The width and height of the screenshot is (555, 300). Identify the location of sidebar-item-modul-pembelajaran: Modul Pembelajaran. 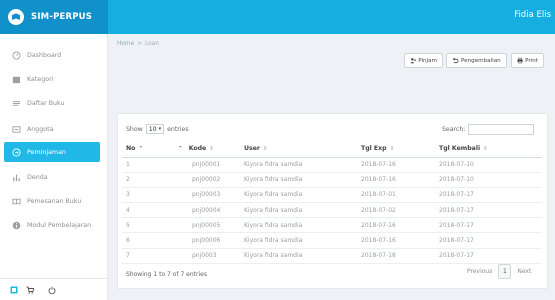
(52, 225).